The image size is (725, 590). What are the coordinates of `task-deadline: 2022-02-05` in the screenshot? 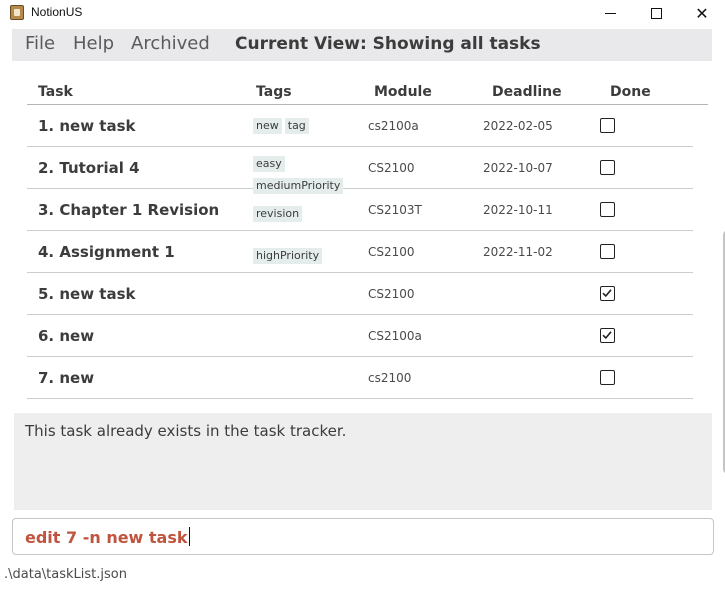 It's located at (518, 126).